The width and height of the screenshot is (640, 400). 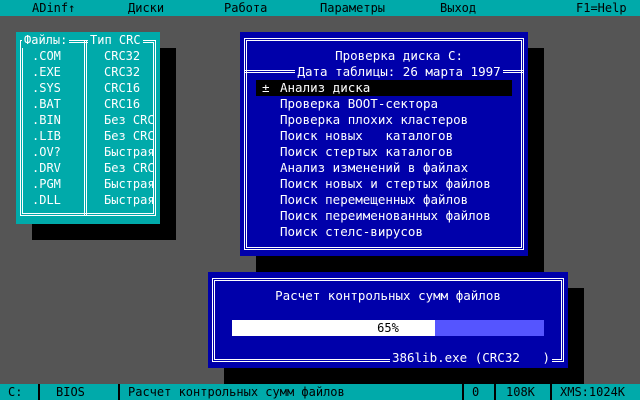 I want to click on action-find-stealth-viruses: Поиск стелс-вирусов, so click(x=384, y=232).